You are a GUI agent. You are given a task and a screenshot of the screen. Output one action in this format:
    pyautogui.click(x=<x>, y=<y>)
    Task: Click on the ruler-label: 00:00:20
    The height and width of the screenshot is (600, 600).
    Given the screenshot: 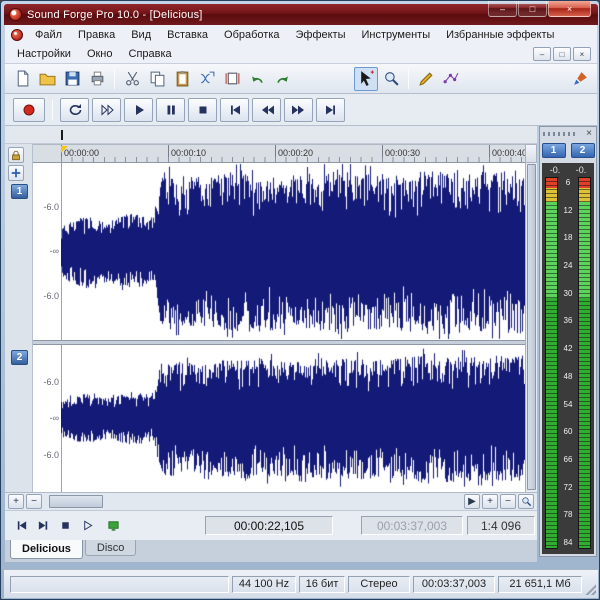 What is the action you would take?
    pyautogui.click(x=328, y=153)
    